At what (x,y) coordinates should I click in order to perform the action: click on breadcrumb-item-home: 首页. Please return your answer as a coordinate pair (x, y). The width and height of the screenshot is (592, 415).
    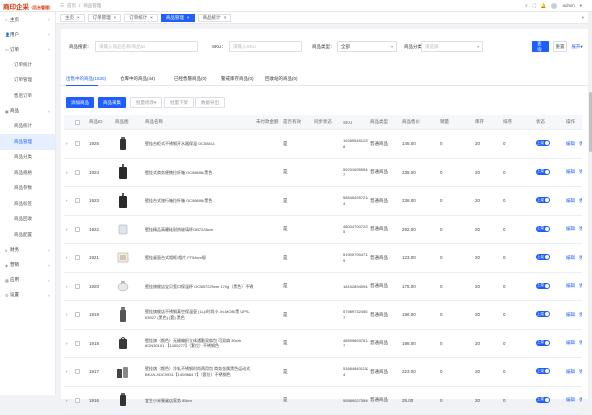
    Looking at the image, I should click on (71, 6).